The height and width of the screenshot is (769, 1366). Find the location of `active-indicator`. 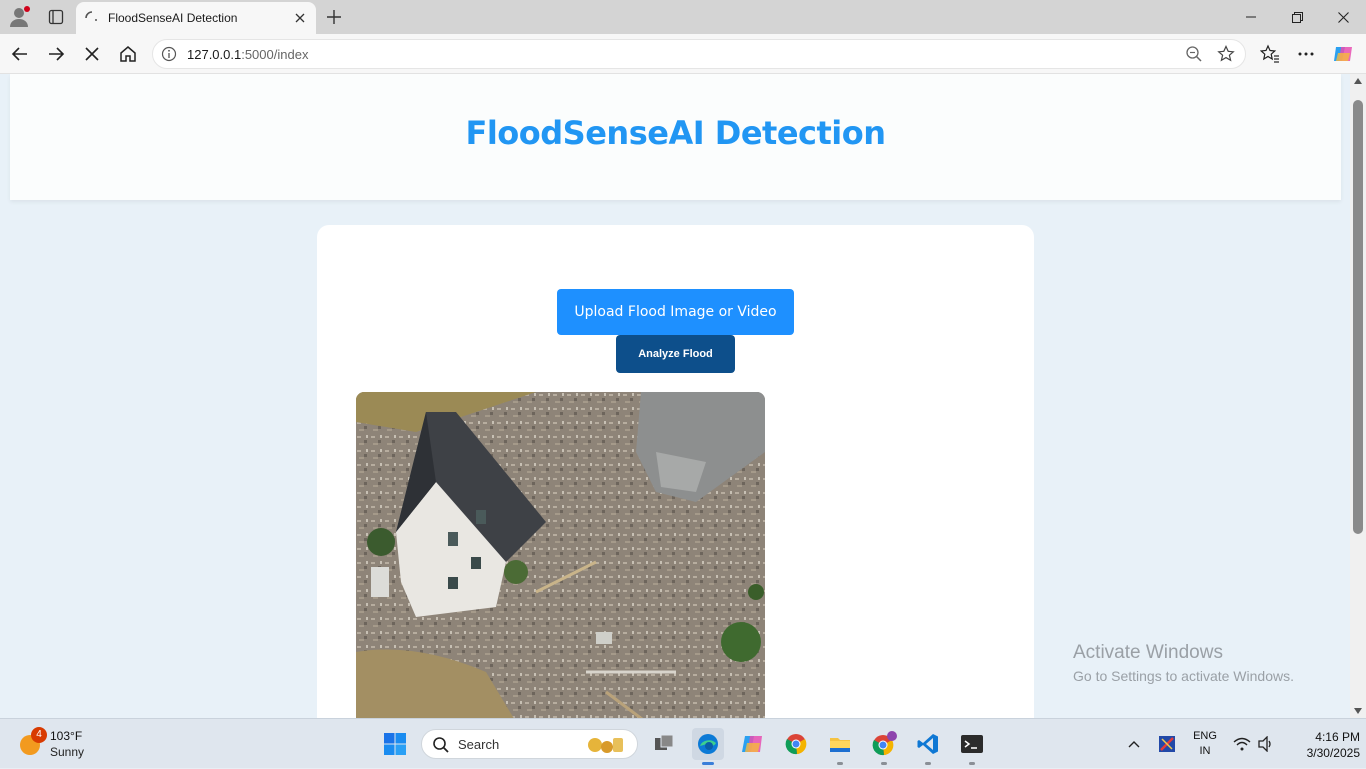

active-indicator is located at coordinates (708, 763).